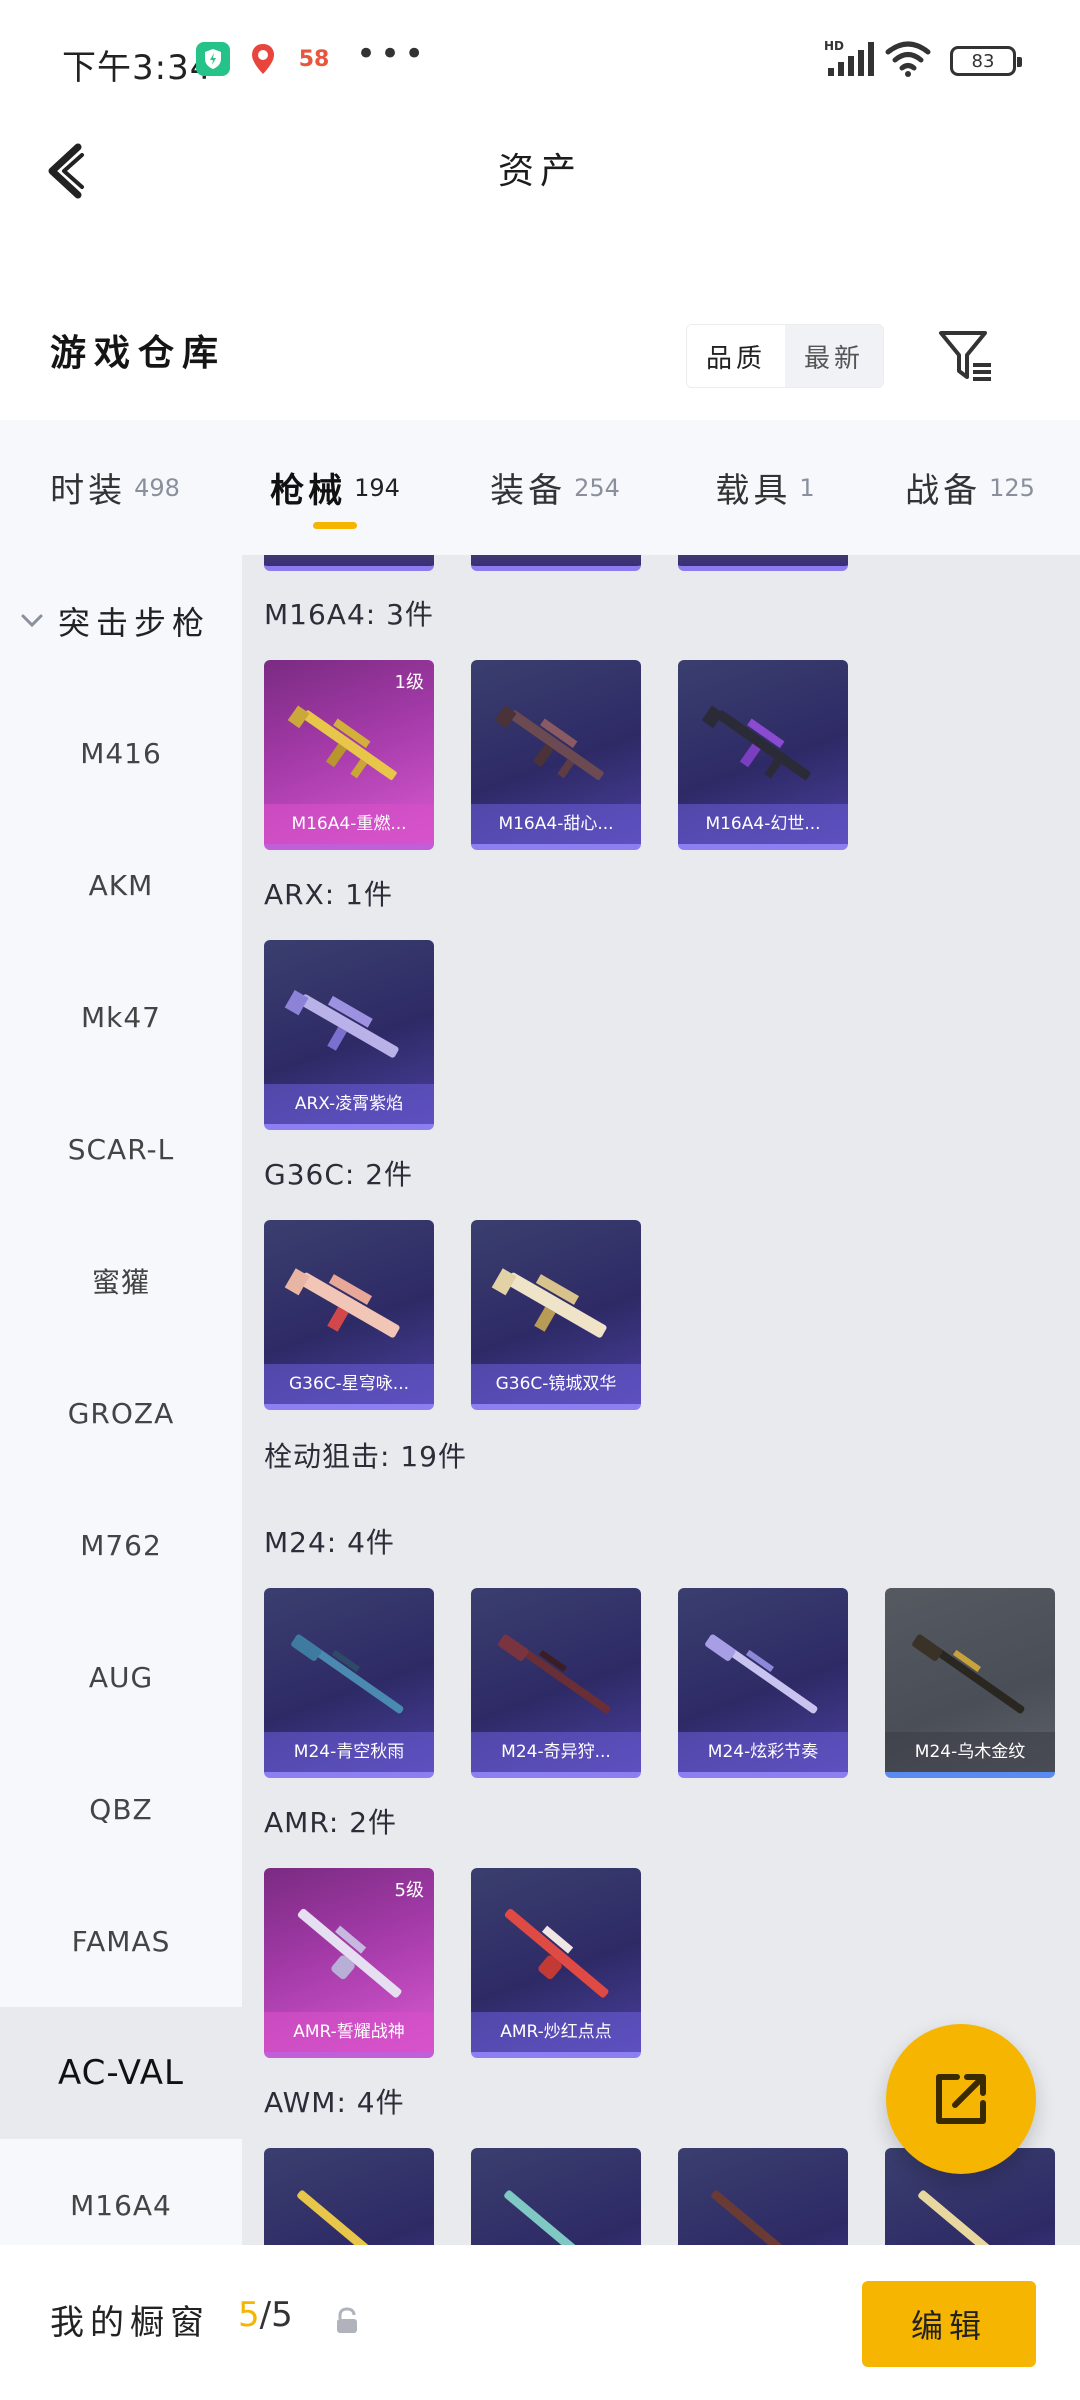 The width and height of the screenshot is (1080, 2400). What do you see at coordinates (121, 885) in the screenshot?
I see `sidebar-item-akm: AKM` at bounding box center [121, 885].